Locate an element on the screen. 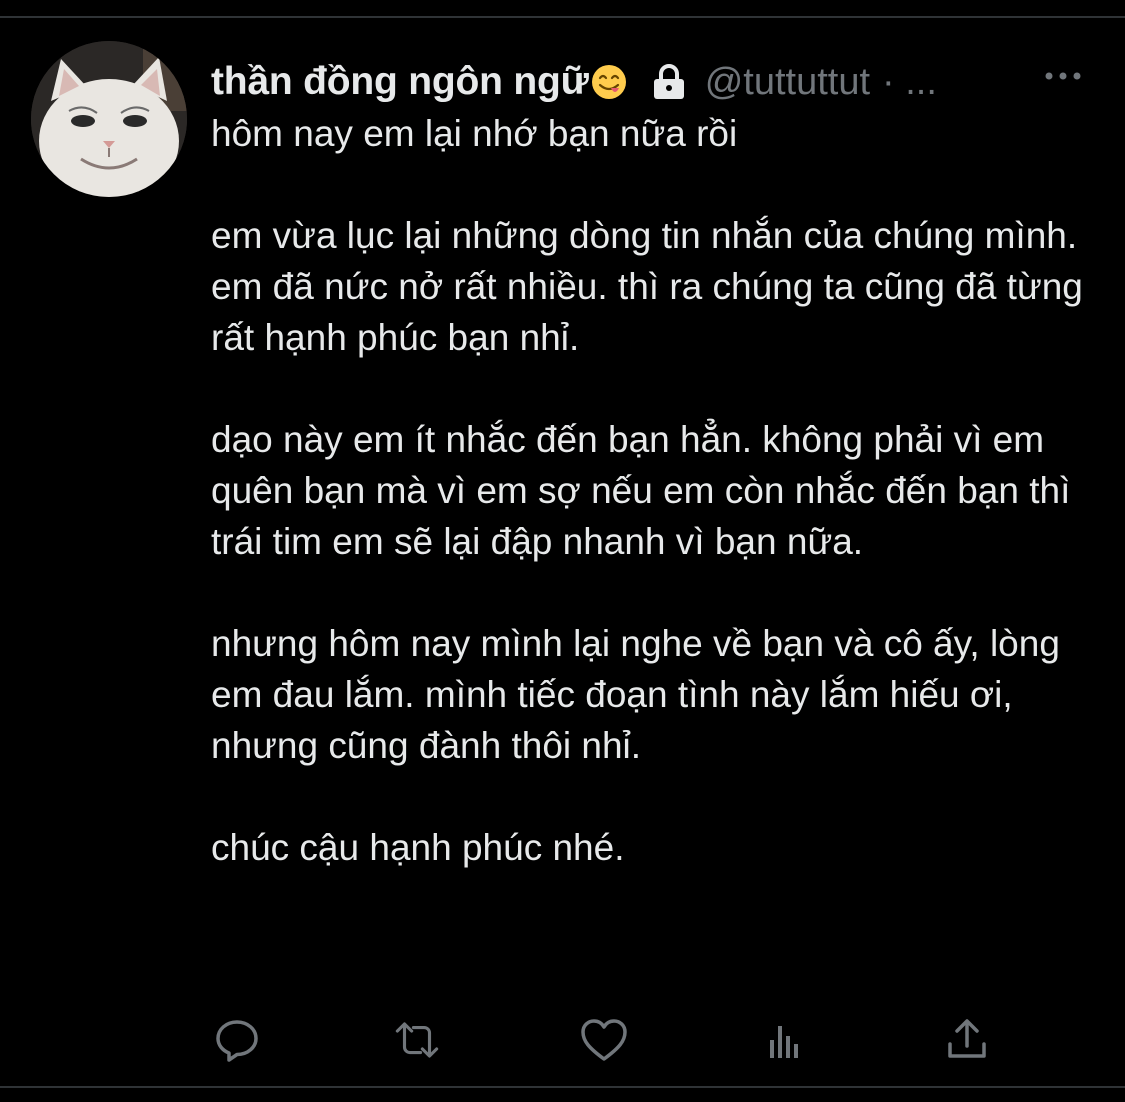 Image resolution: width=1125 pixels, height=1102 pixels. cat-avatar-image is located at coordinates (109, 119).